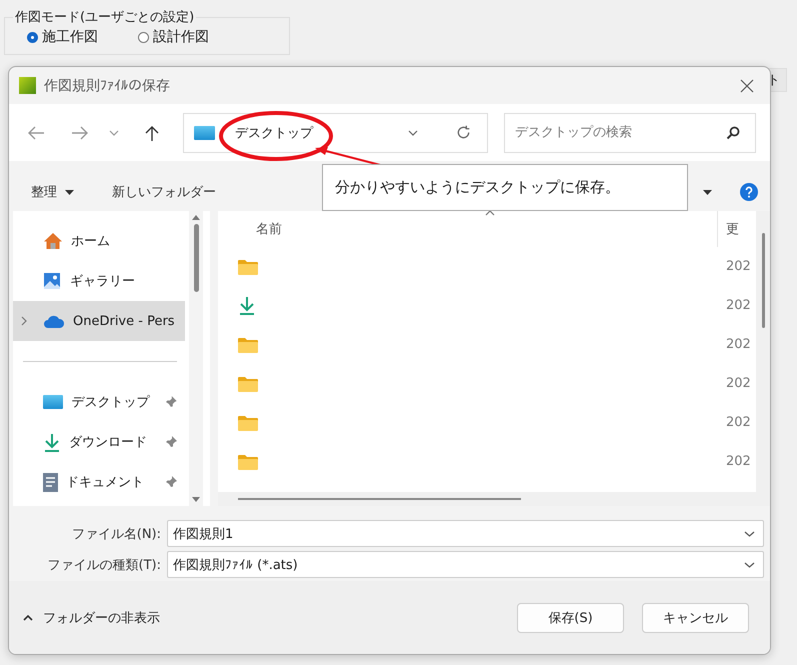  What do you see at coordinates (196, 499) in the screenshot?
I see `scroll-down-icon` at bounding box center [196, 499].